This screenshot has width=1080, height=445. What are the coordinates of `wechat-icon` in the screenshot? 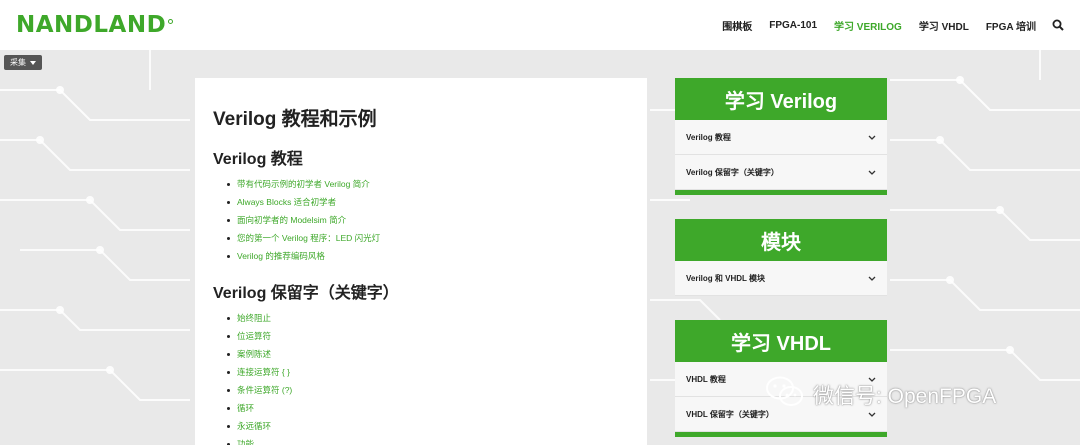 It's located at (785, 395).